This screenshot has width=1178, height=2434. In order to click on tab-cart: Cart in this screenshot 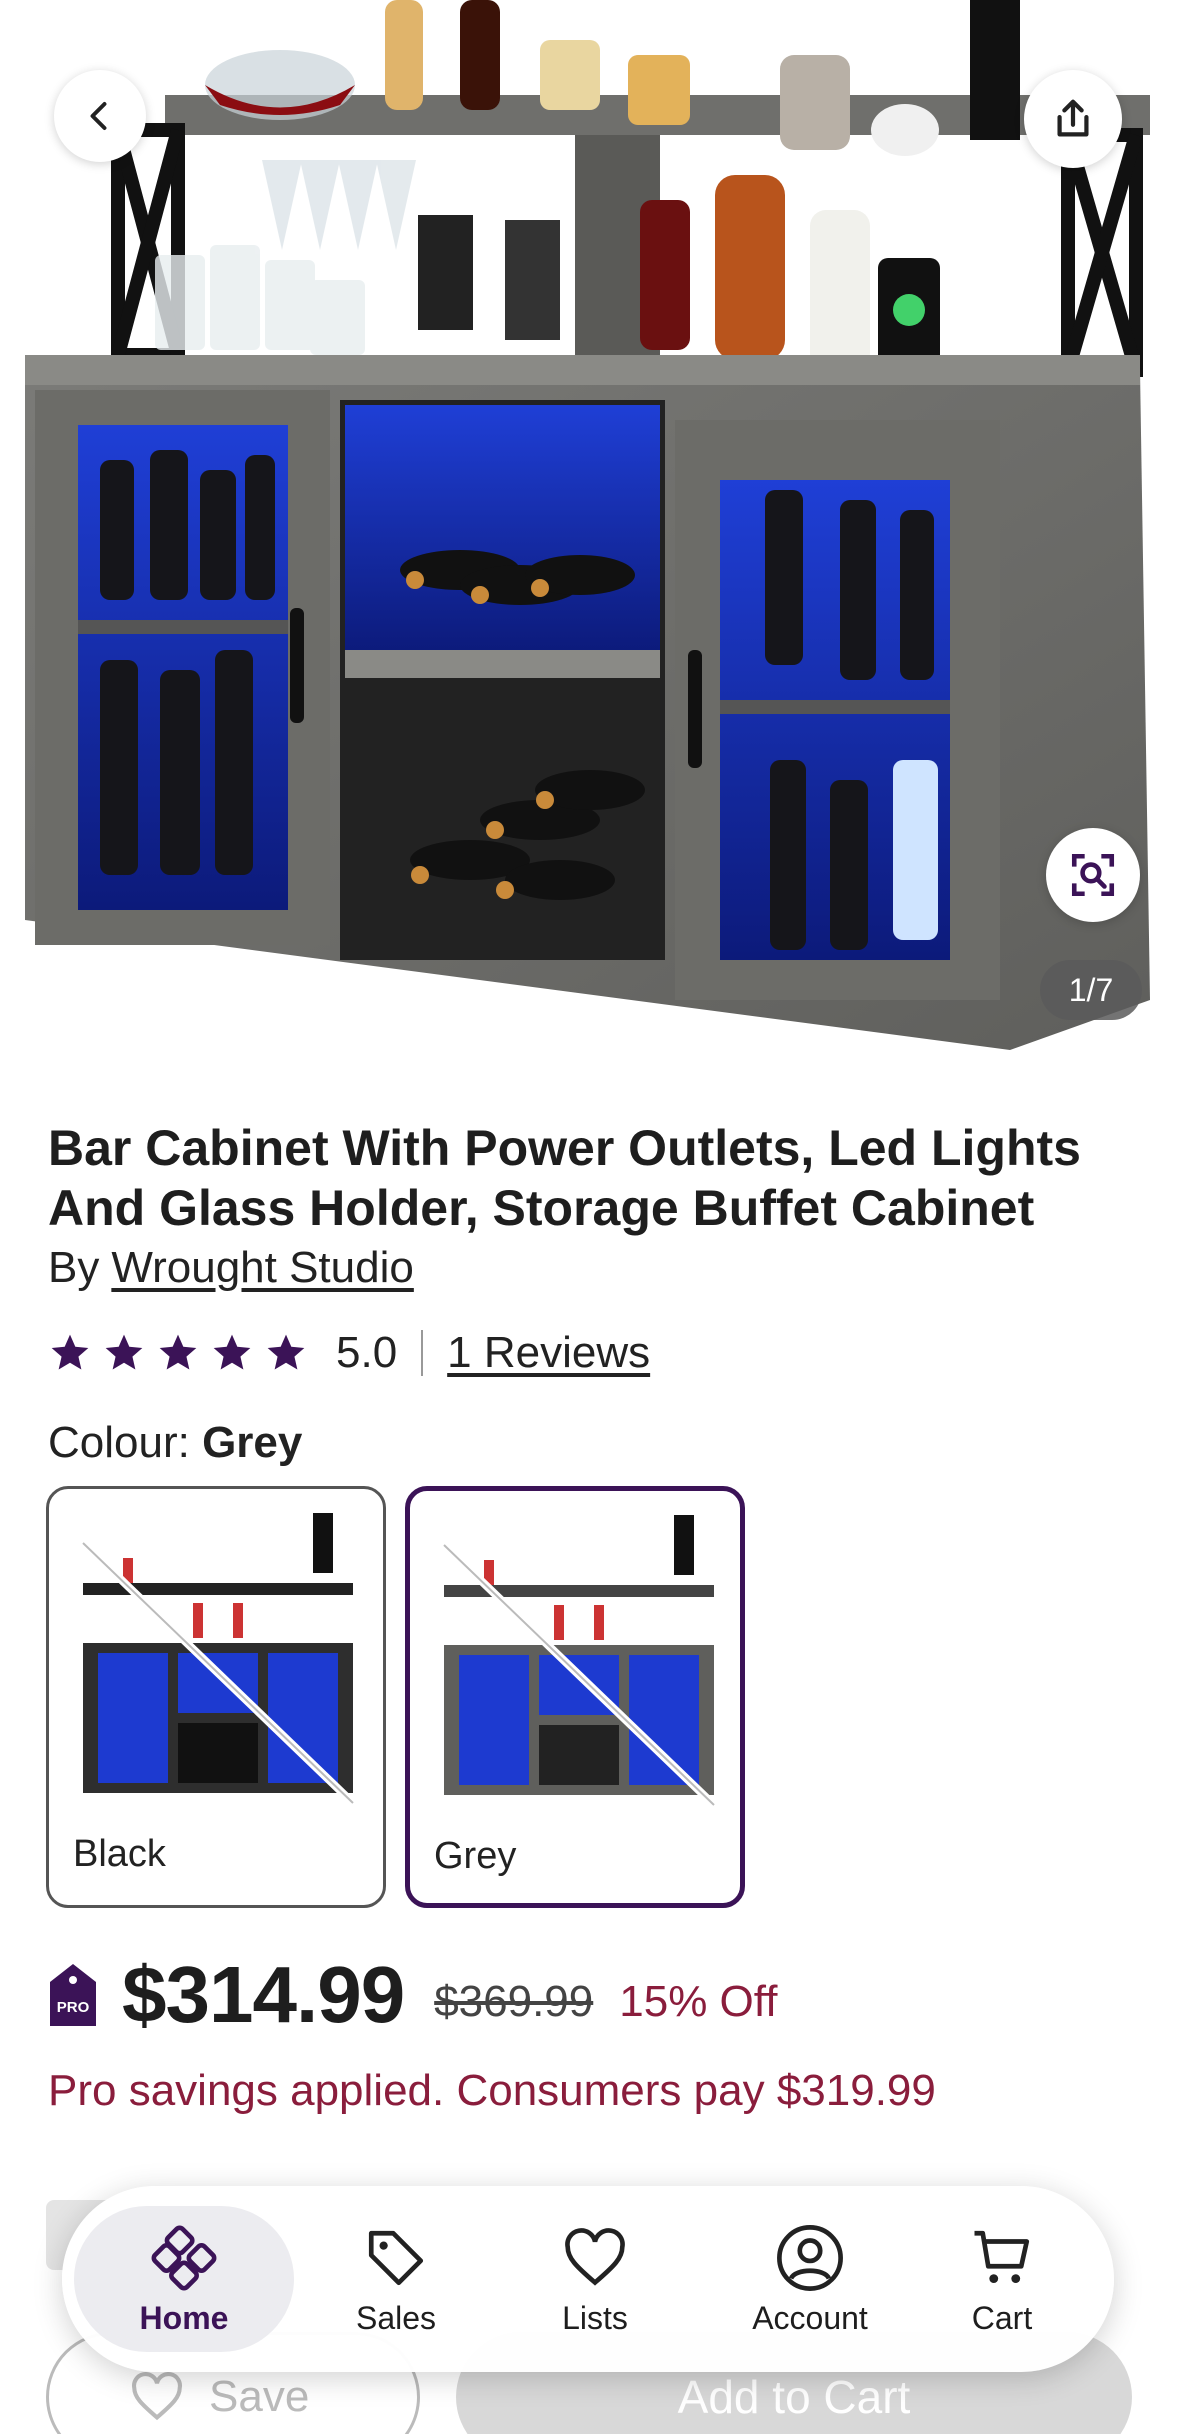, I will do `click(1002, 2279)`.